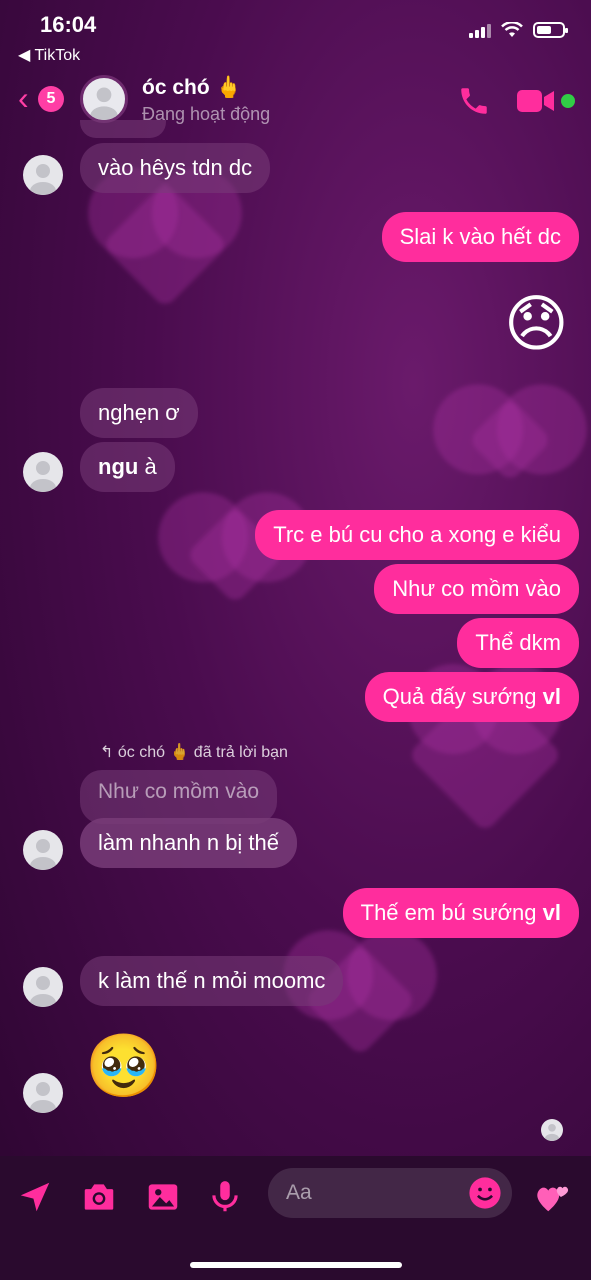  Describe the element at coordinates (49, 55) in the screenshot. I see `back-to-app-link: ◀ TikTok` at that location.